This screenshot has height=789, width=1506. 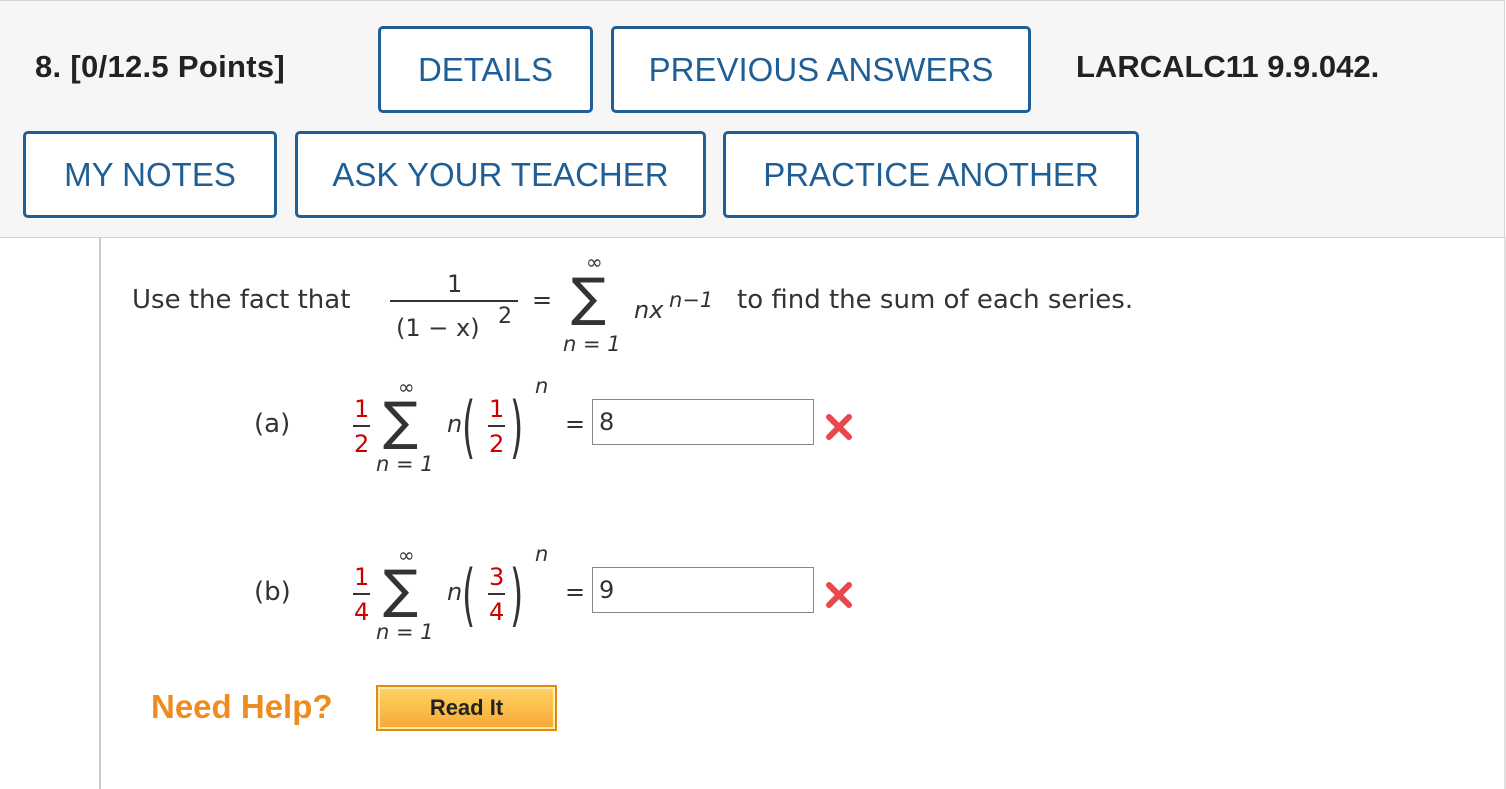 I want to click on practice-another-button: PRACTICE ANOTHER, so click(x=931, y=174).